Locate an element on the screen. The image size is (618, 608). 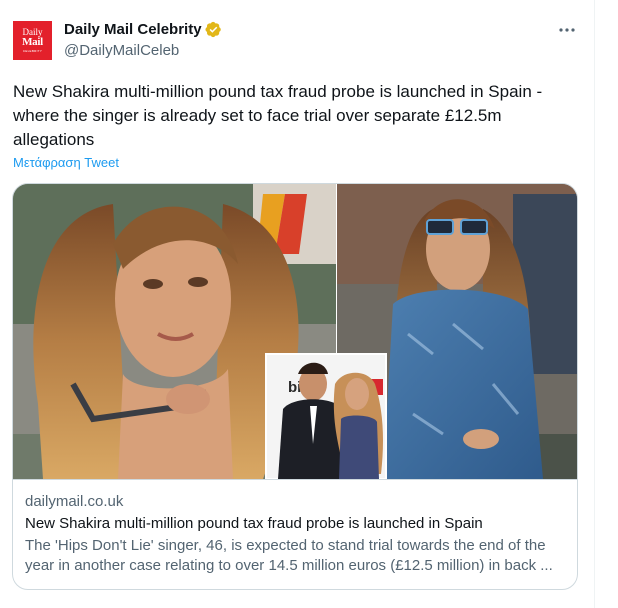
avatar: Daily Mail CELEBRITY is located at coordinates (32, 40).